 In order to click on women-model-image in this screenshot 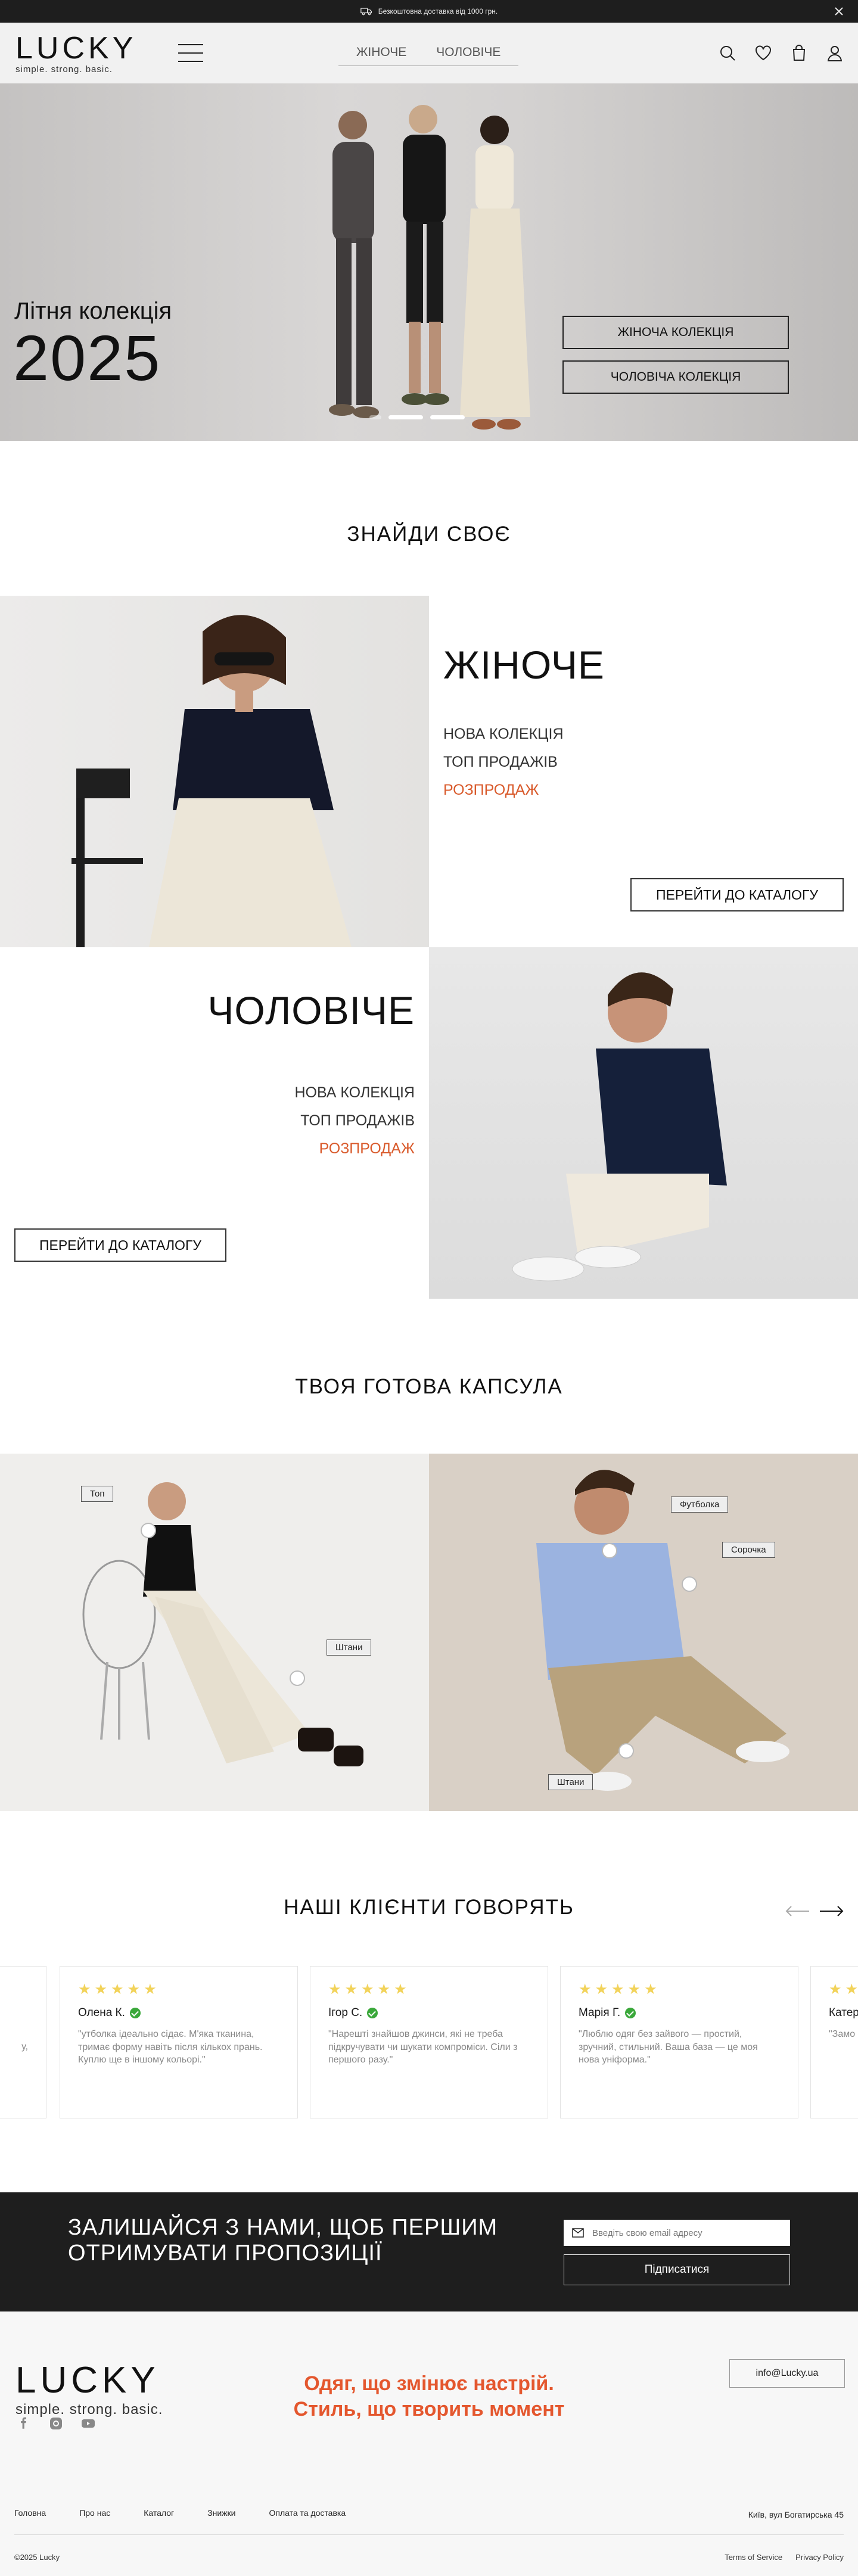, I will do `click(212, 781)`.